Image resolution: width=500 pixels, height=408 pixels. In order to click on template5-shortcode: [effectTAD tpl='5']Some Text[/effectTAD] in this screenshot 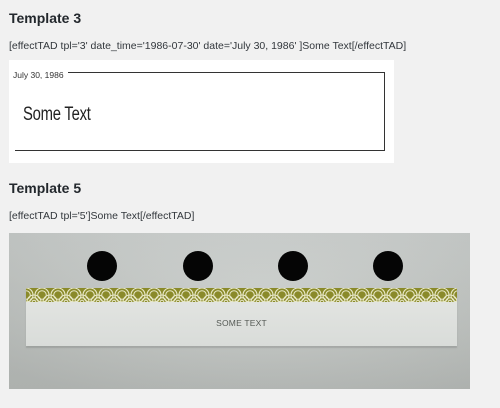, I will do `click(102, 216)`.